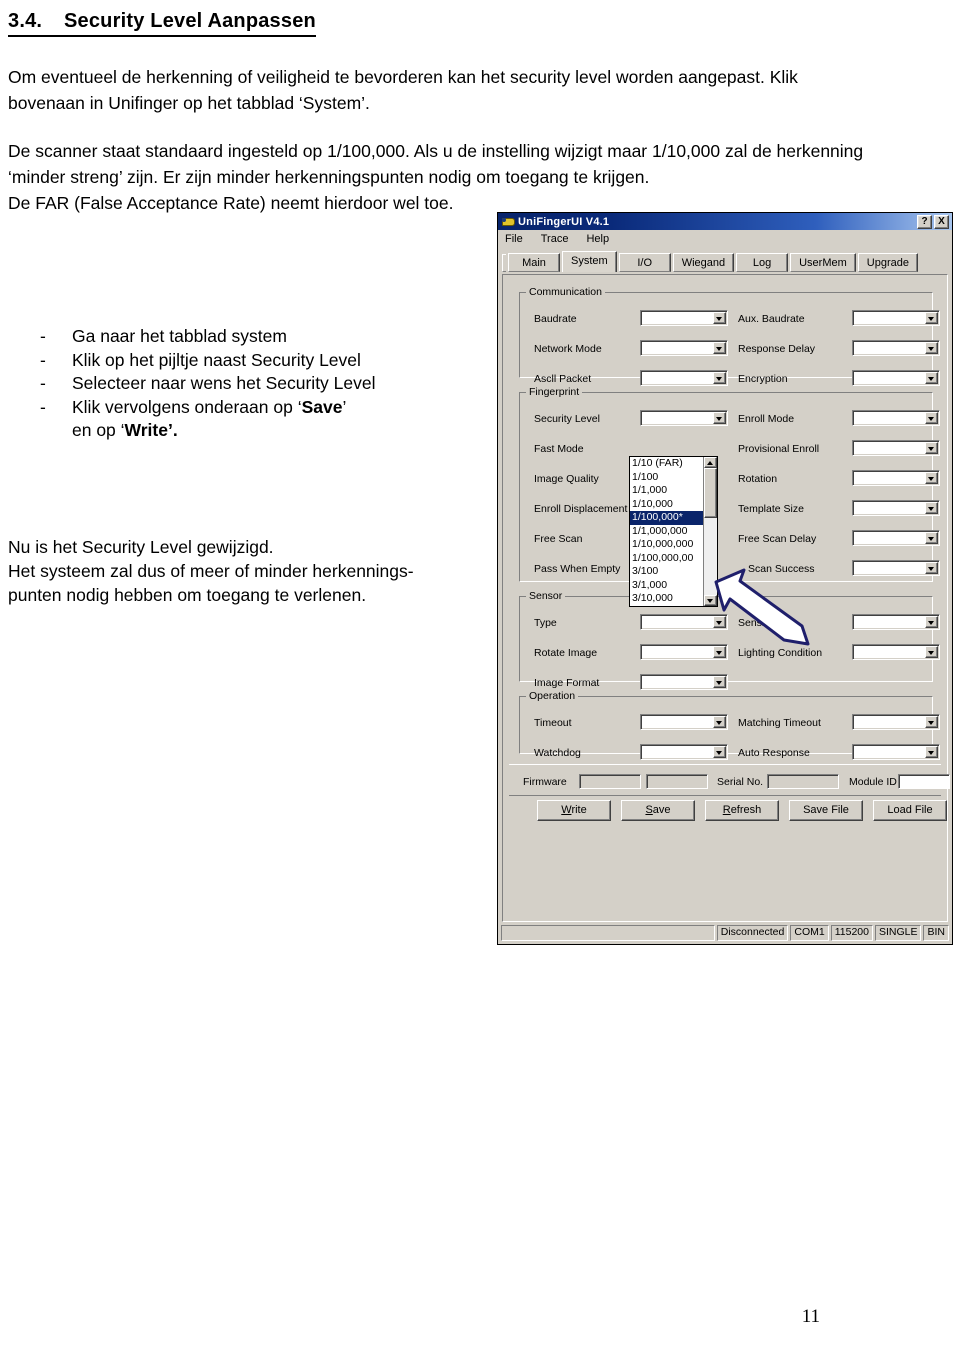  I want to click on combo-security-level, so click(684, 418).